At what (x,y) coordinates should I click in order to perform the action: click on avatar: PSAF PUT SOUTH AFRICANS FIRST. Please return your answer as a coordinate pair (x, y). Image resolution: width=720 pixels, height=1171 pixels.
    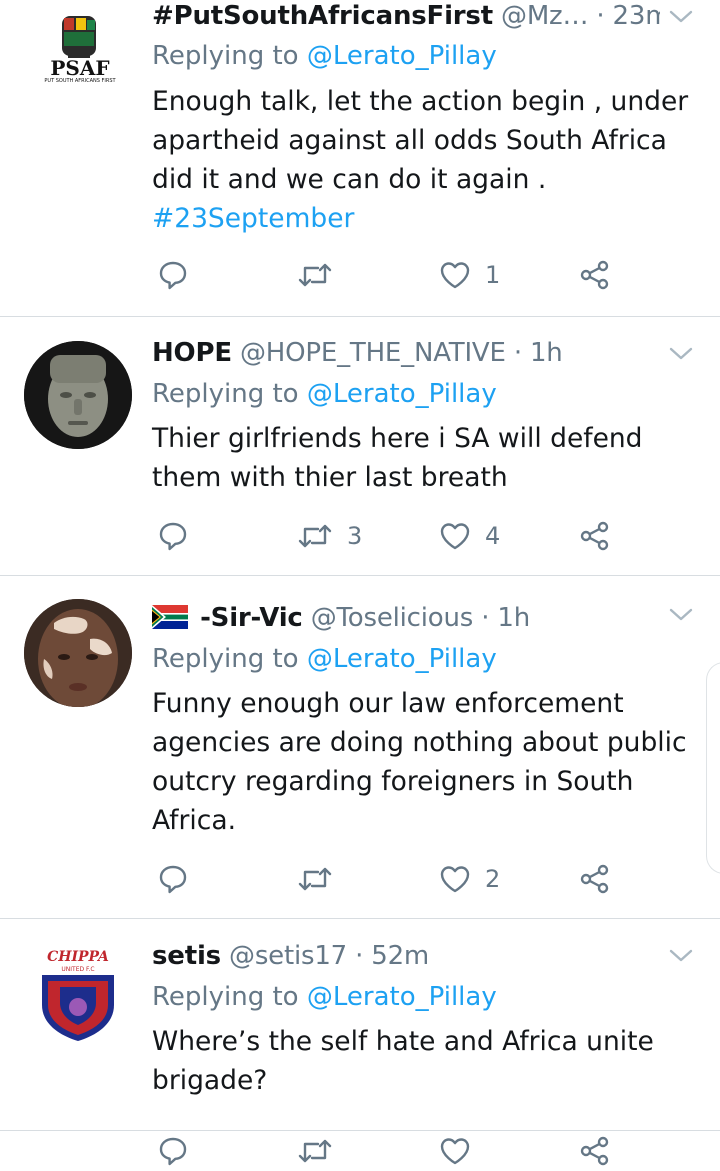
    Looking at the image, I should click on (78, 51).